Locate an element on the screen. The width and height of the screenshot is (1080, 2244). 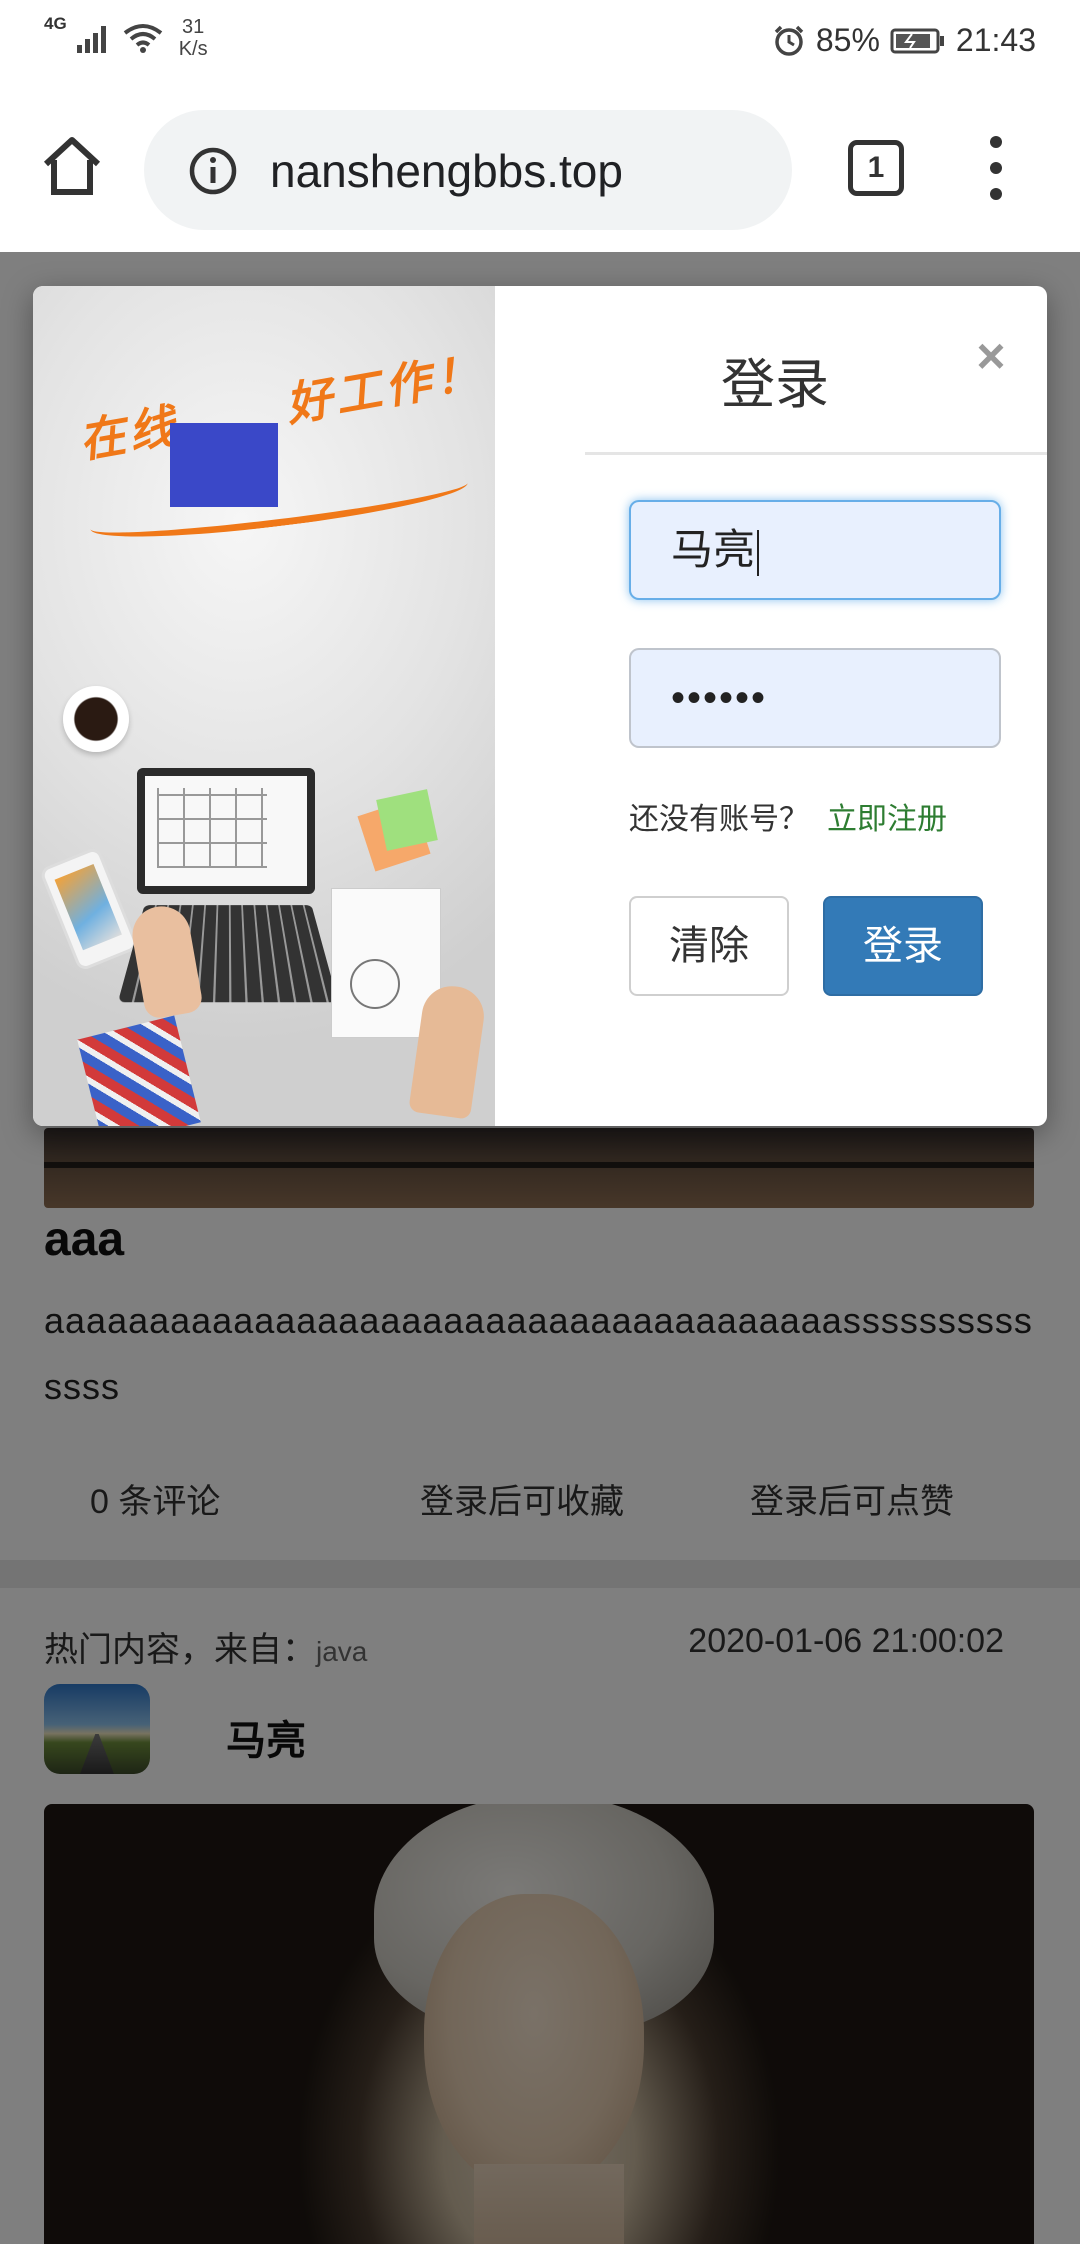
slogan-text: 在线好工作！ is located at coordinates (281, 406).